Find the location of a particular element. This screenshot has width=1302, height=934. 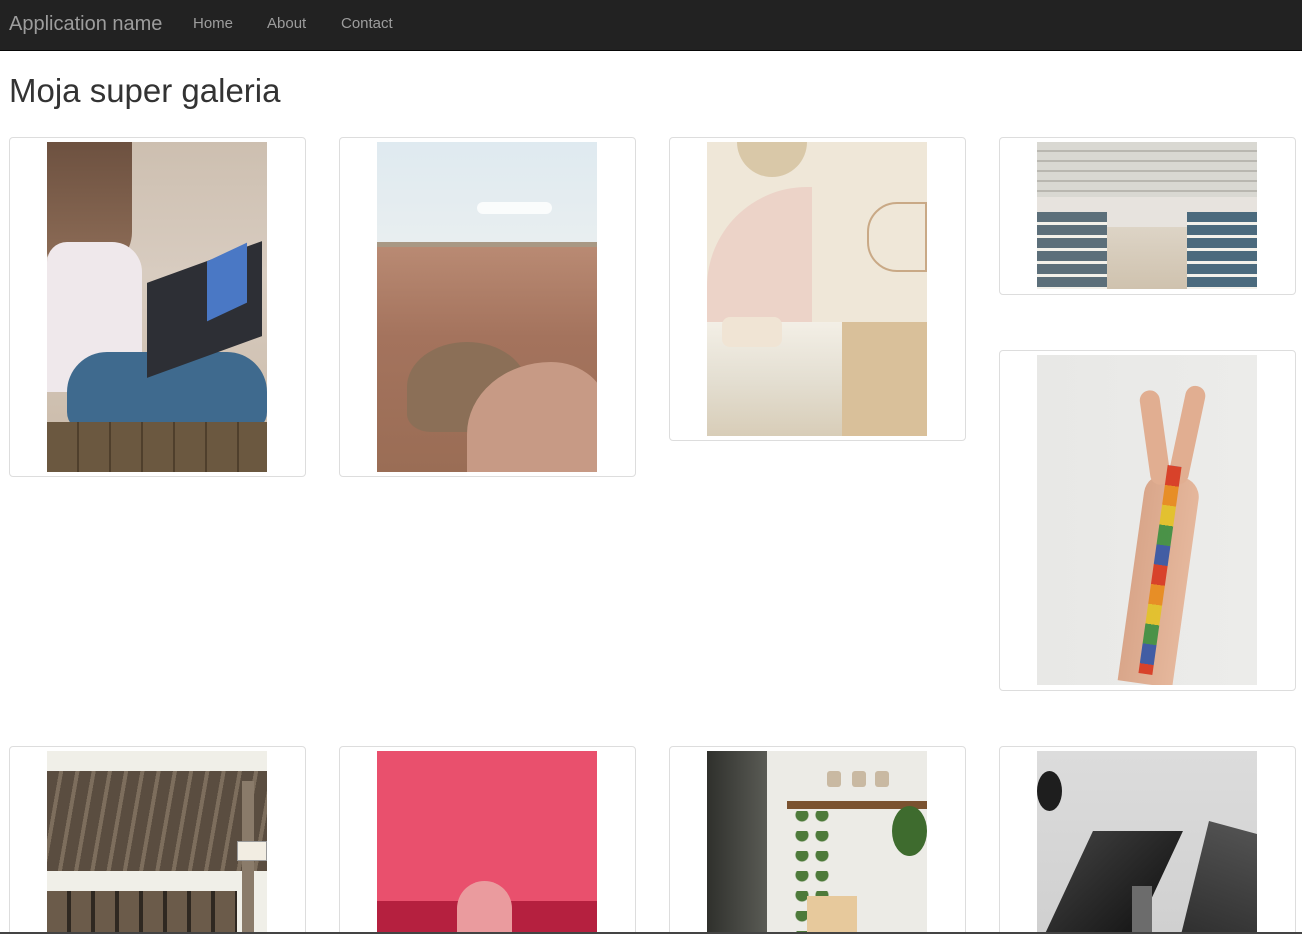

woman-with-laptop-photo is located at coordinates (157, 307).